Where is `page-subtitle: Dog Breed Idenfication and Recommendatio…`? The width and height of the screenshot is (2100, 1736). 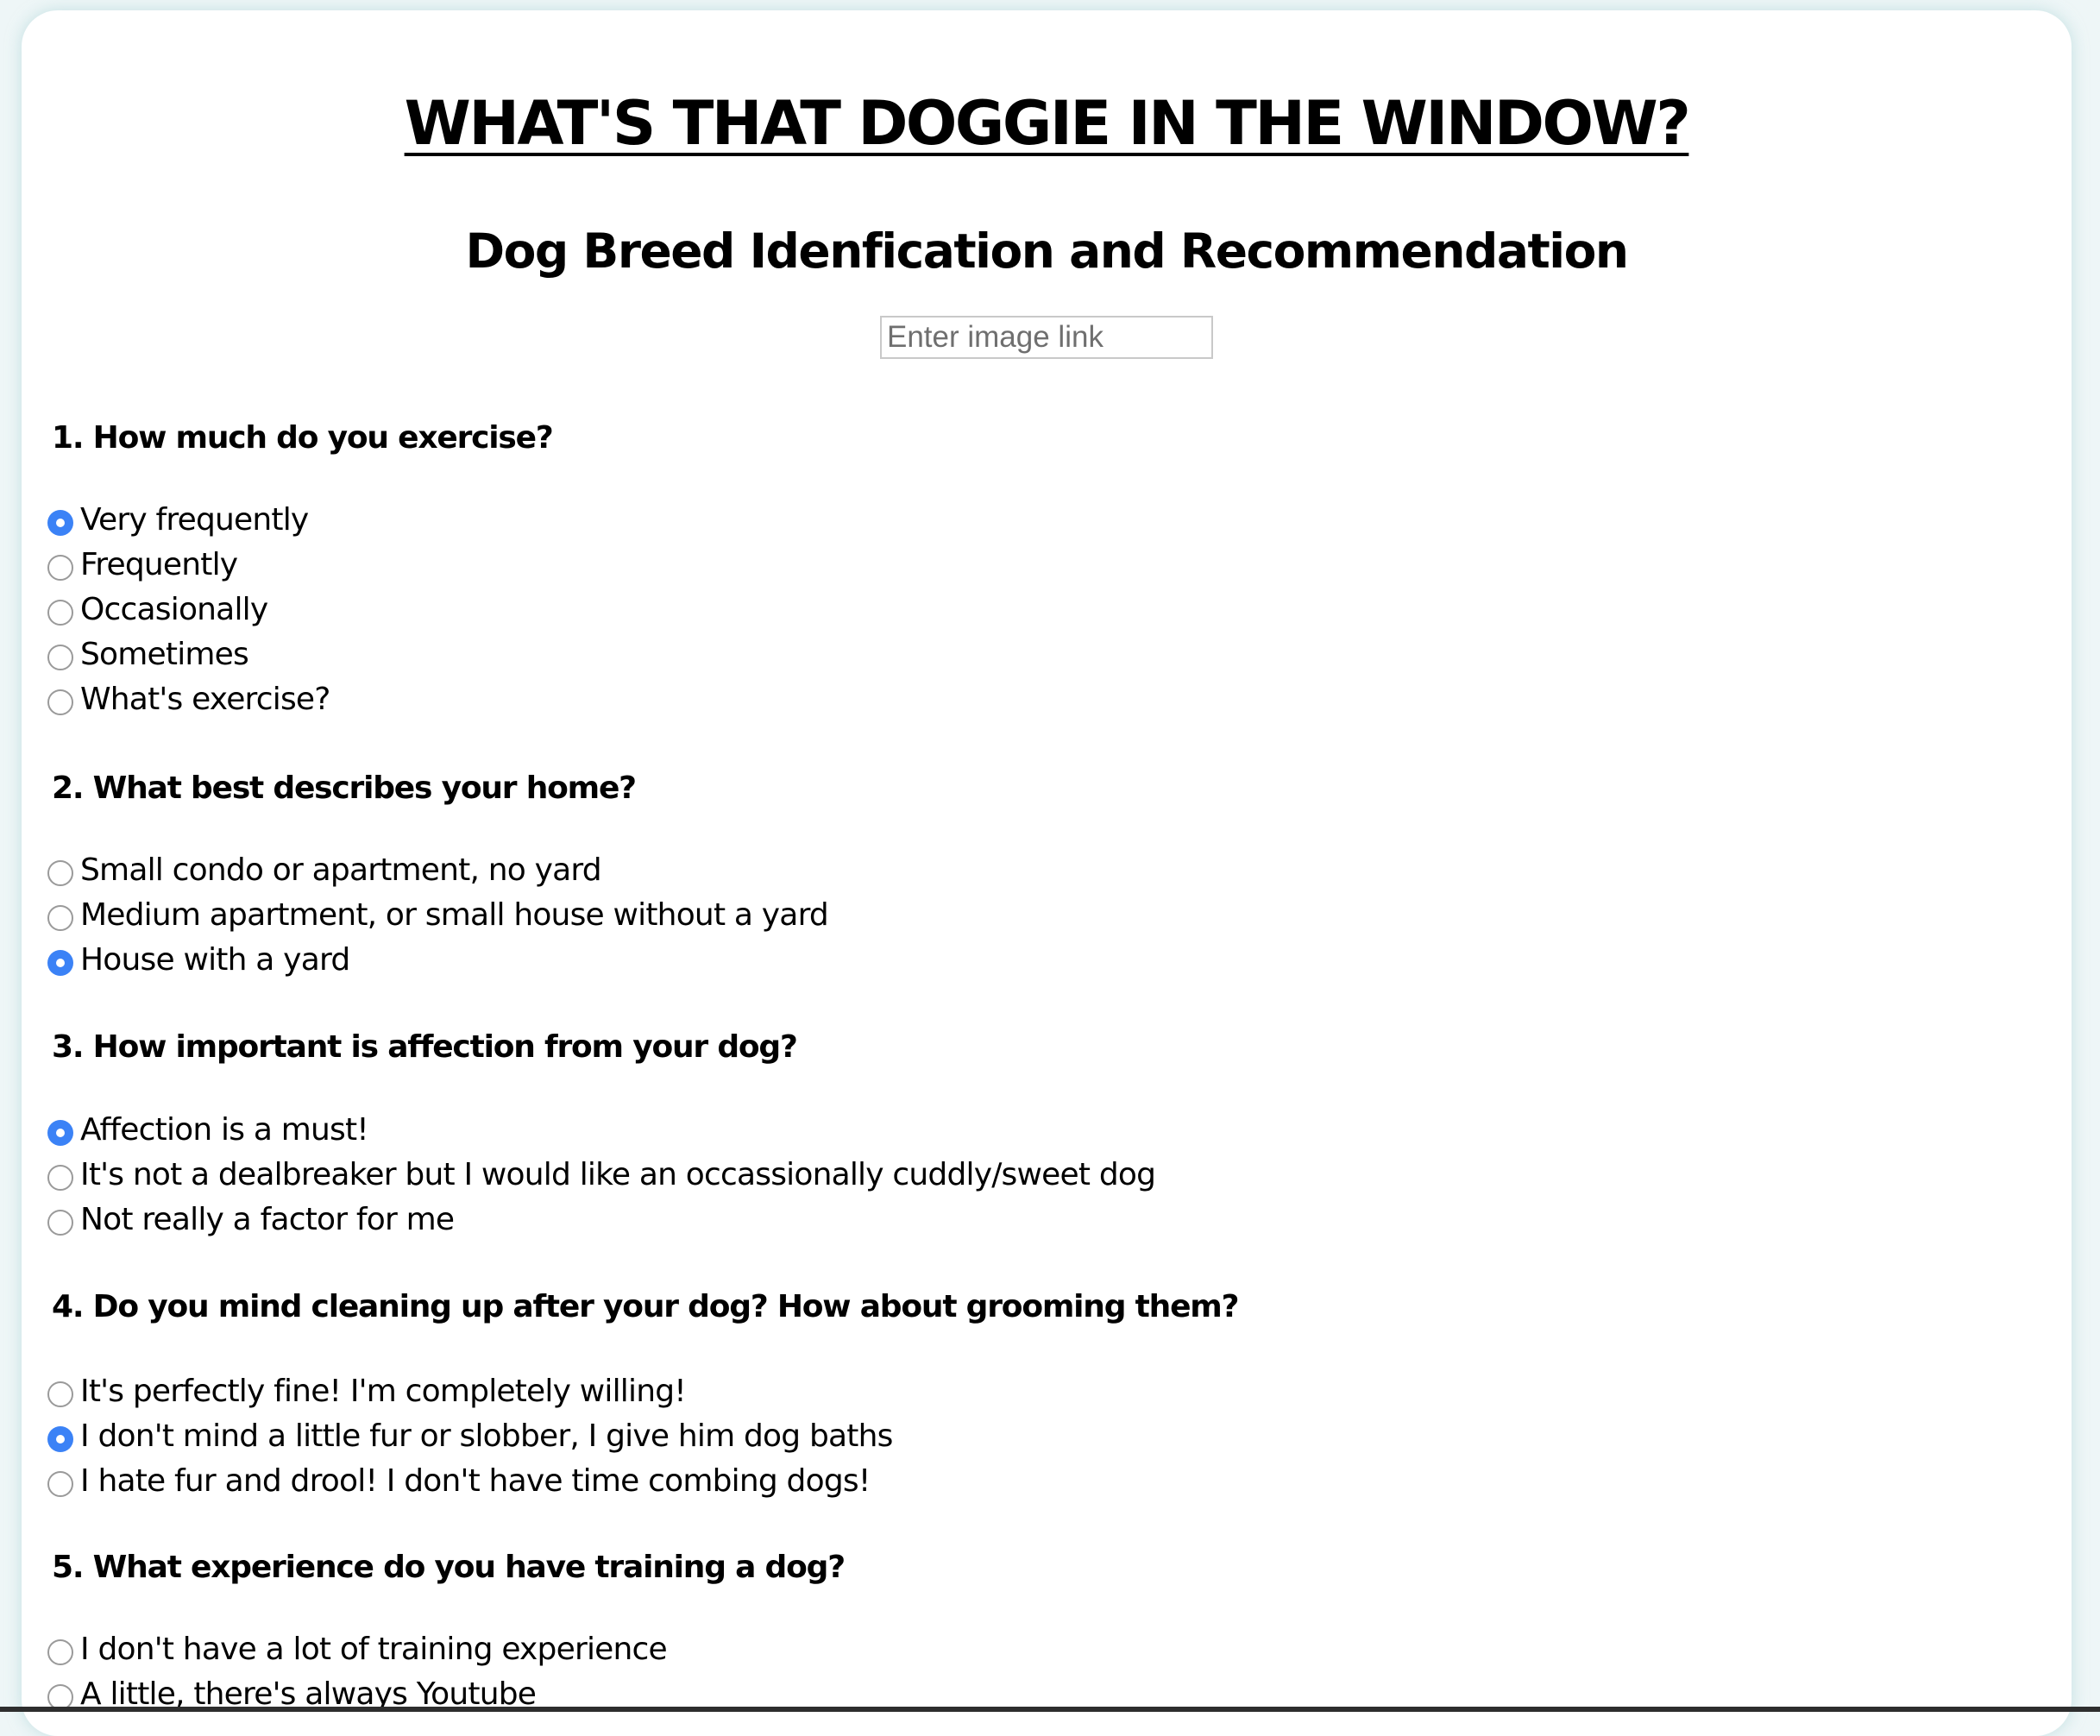
page-subtitle: Dog Breed Idenfication and Recommendatio… is located at coordinates (1047, 251).